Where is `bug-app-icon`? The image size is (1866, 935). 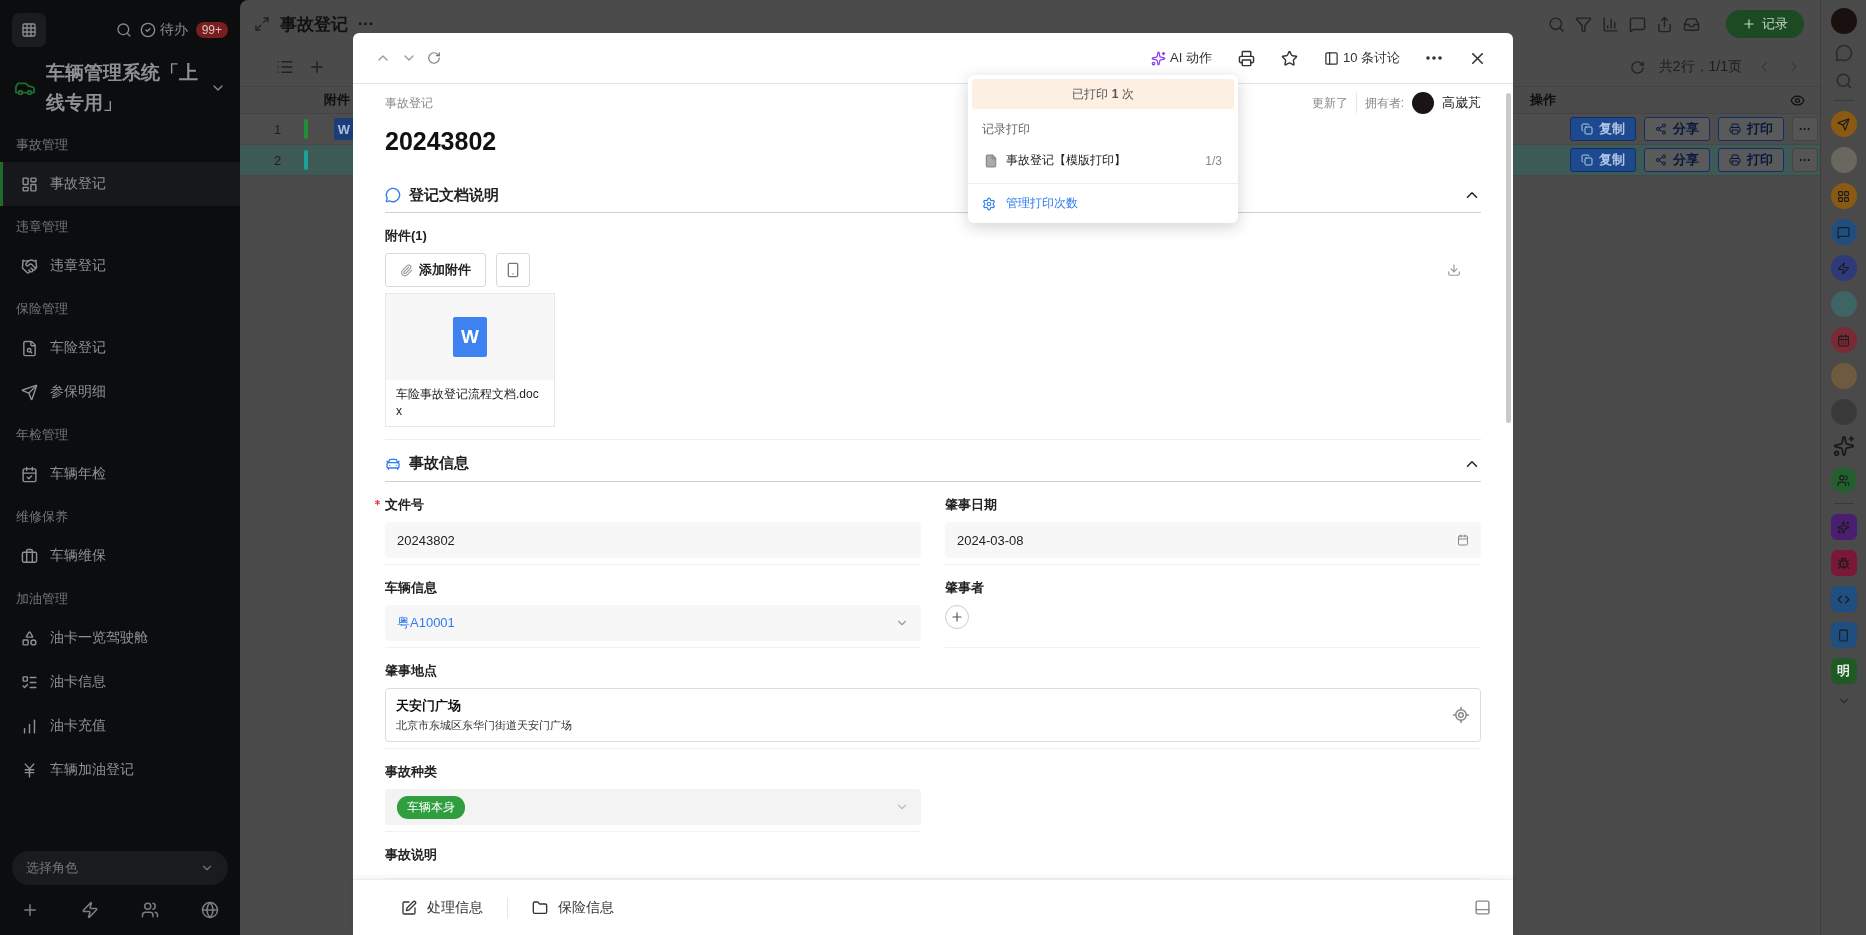
bug-app-icon is located at coordinates (1843, 563).